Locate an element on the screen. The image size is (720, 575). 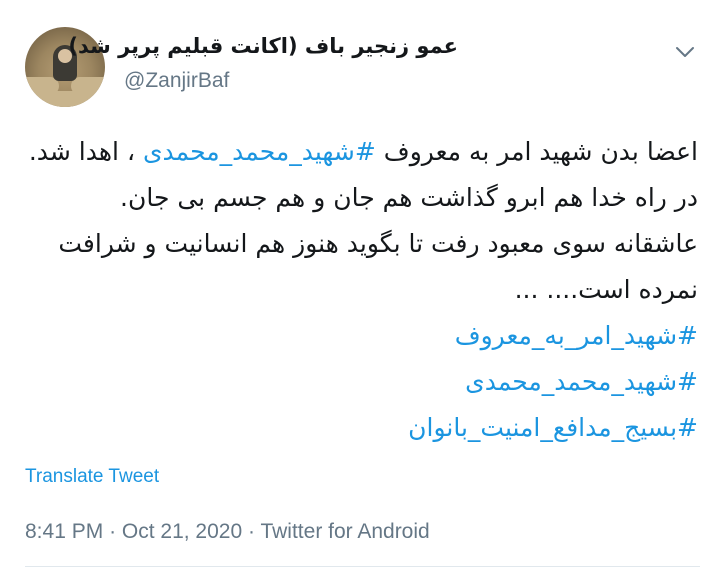
tweet-date: Oct 21, 2020 is located at coordinates (182, 531).